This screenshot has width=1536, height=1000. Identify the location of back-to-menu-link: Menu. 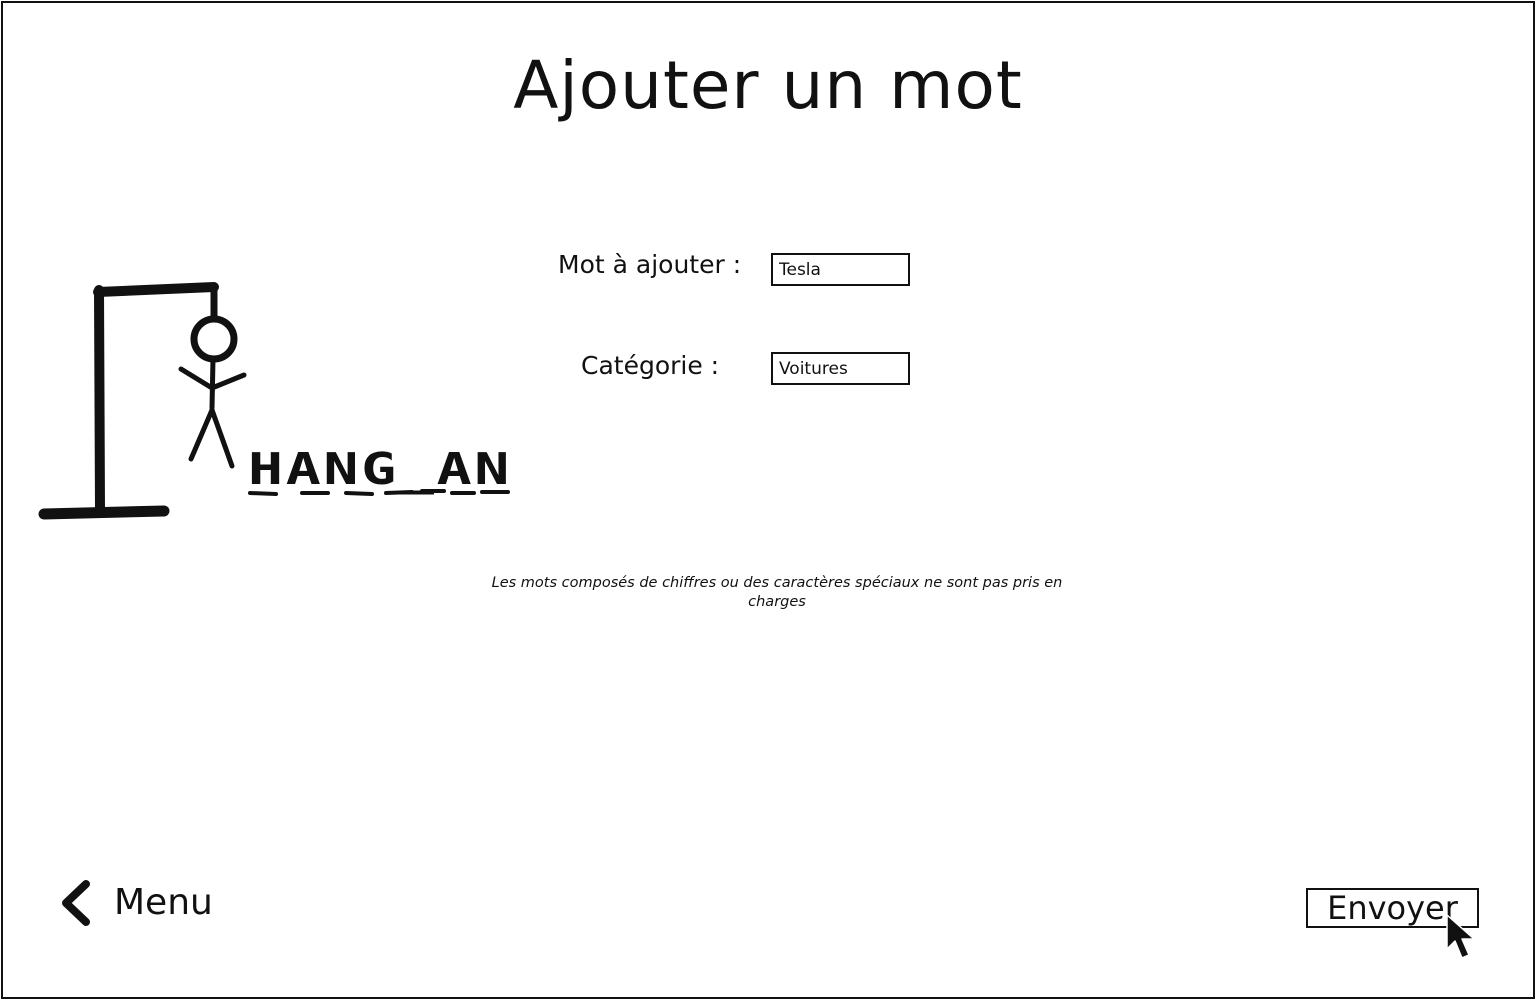
(135, 903).